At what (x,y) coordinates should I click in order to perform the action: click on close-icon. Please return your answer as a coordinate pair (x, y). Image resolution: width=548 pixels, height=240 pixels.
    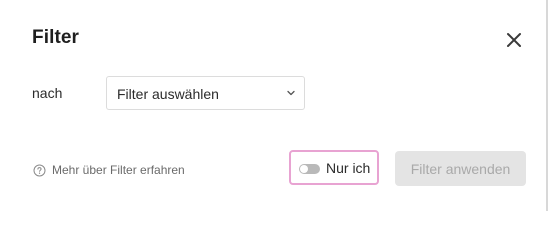
    Looking at the image, I should click on (514, 40).